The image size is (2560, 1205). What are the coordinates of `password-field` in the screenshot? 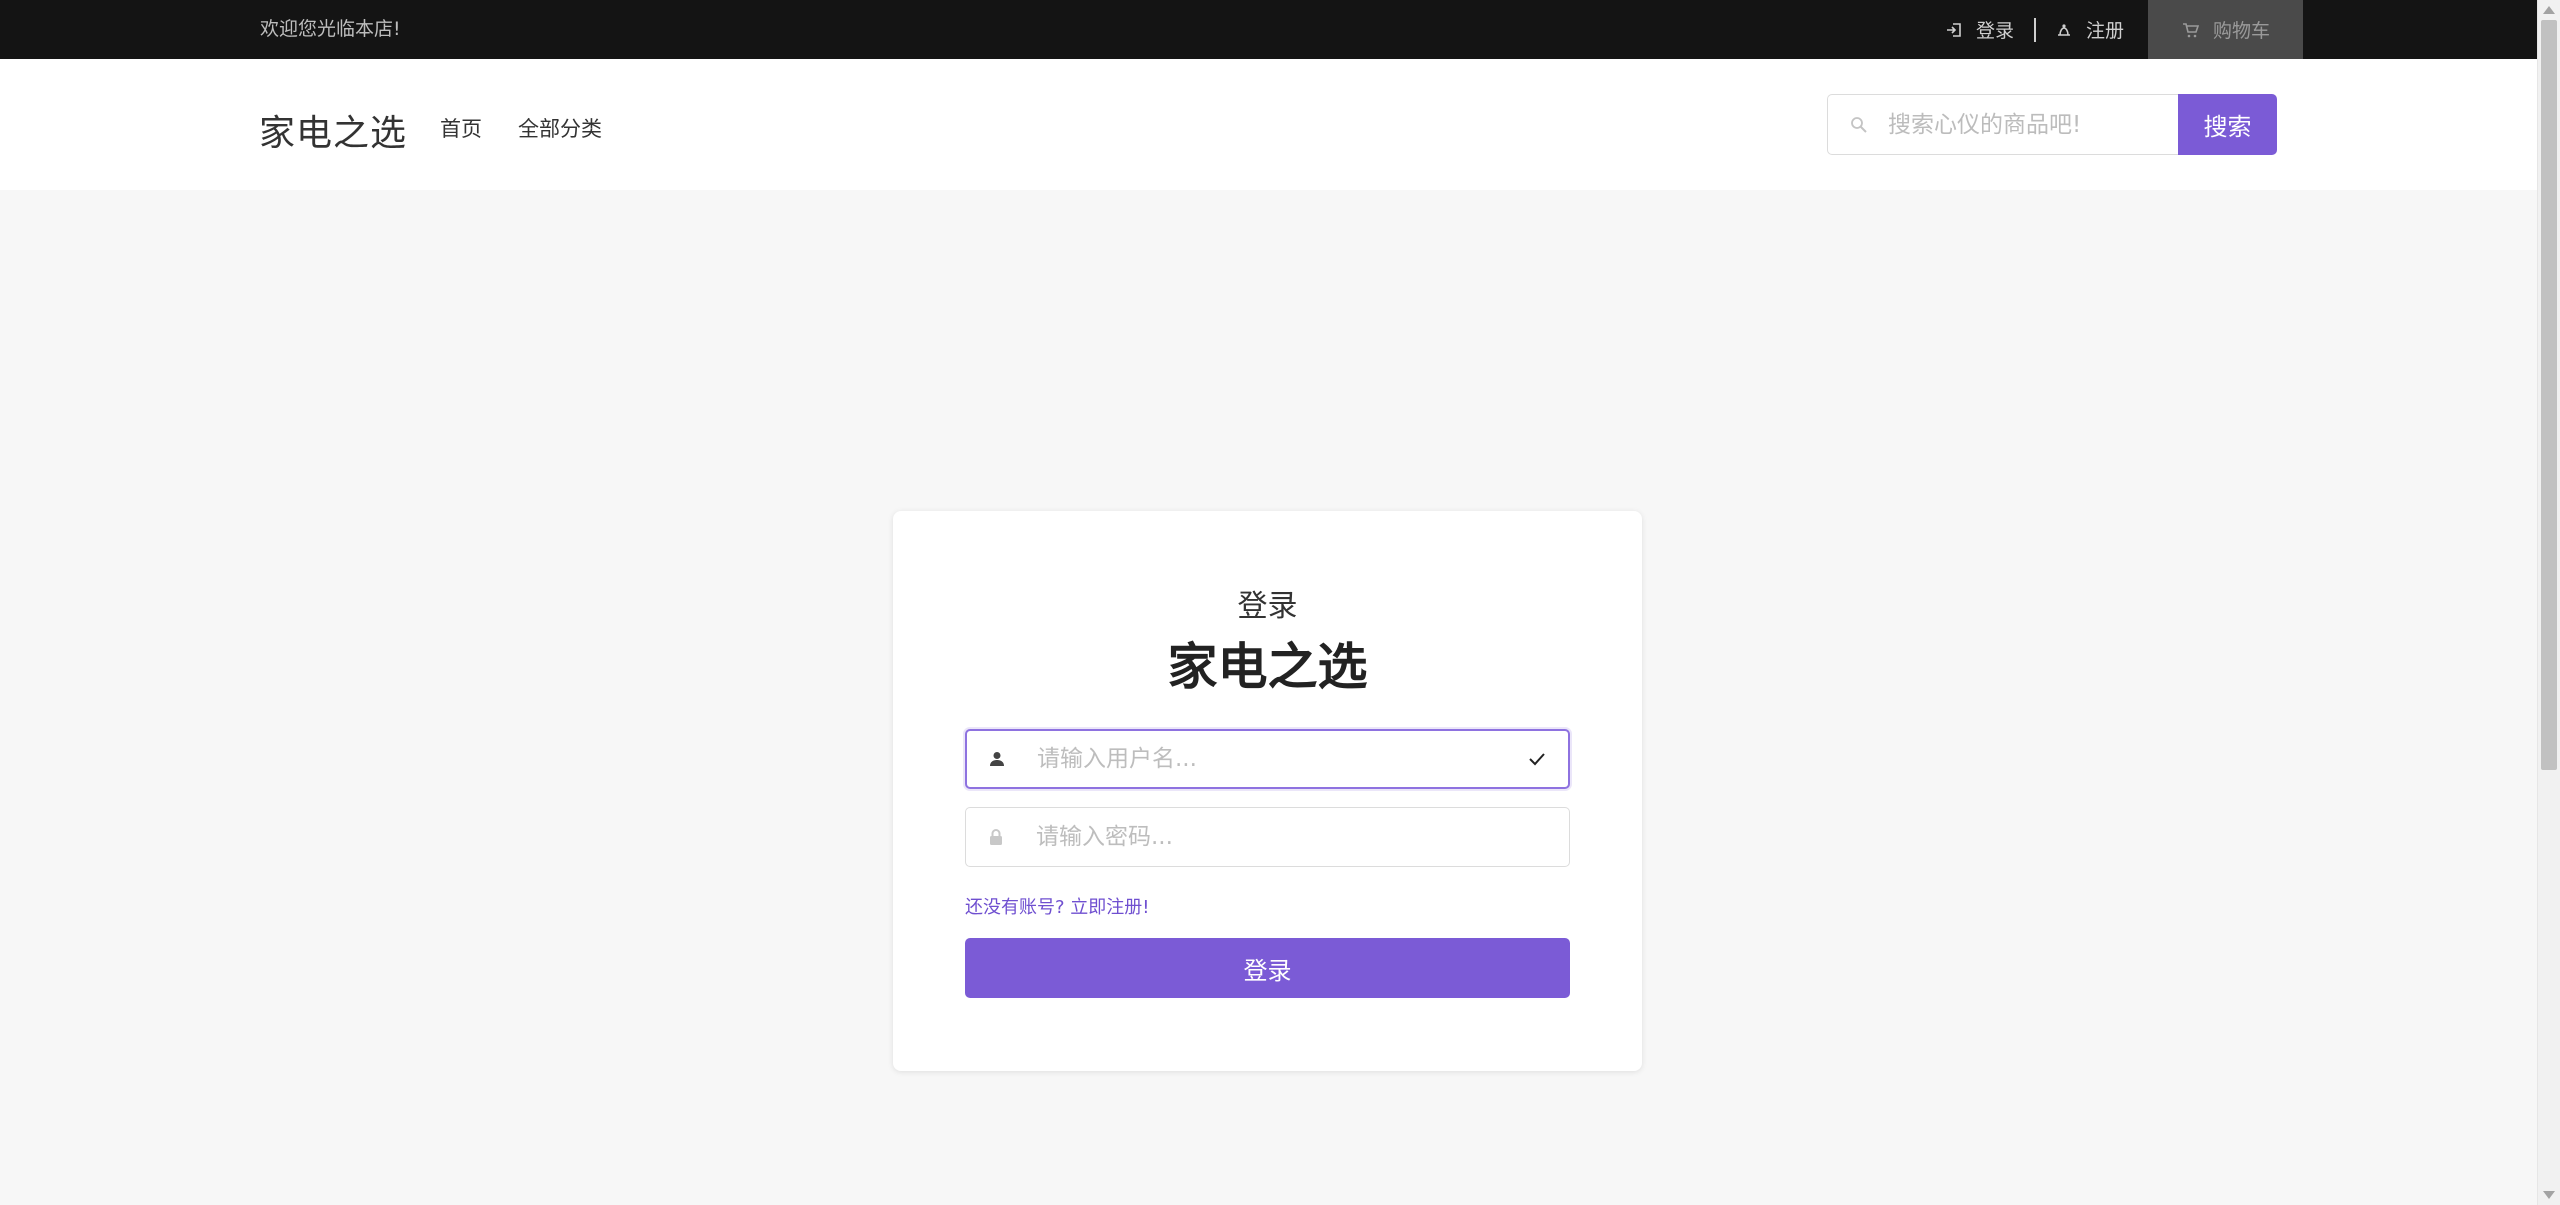 It's located at (1267, 837).